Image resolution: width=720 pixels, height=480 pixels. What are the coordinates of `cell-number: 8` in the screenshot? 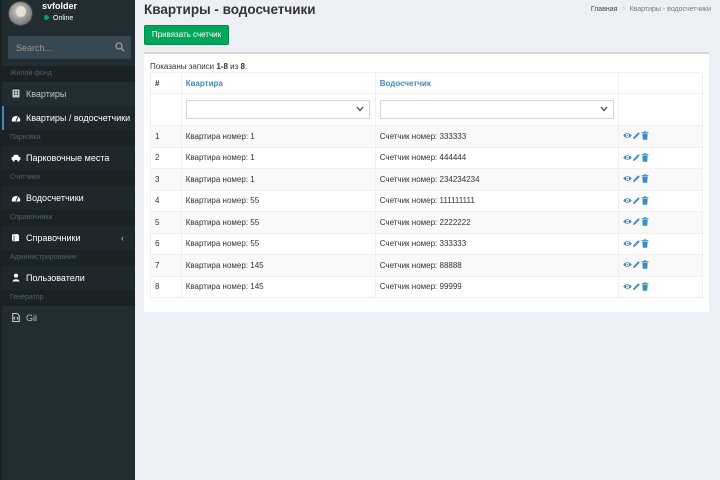 It's located at (166, 286).